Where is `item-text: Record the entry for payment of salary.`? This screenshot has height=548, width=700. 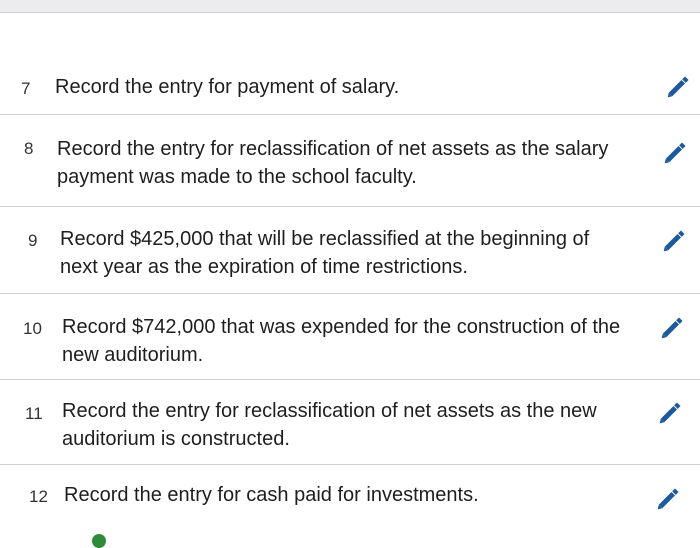 item-text: Record the entry for payment of salary. is located at coordinates (227, 87).